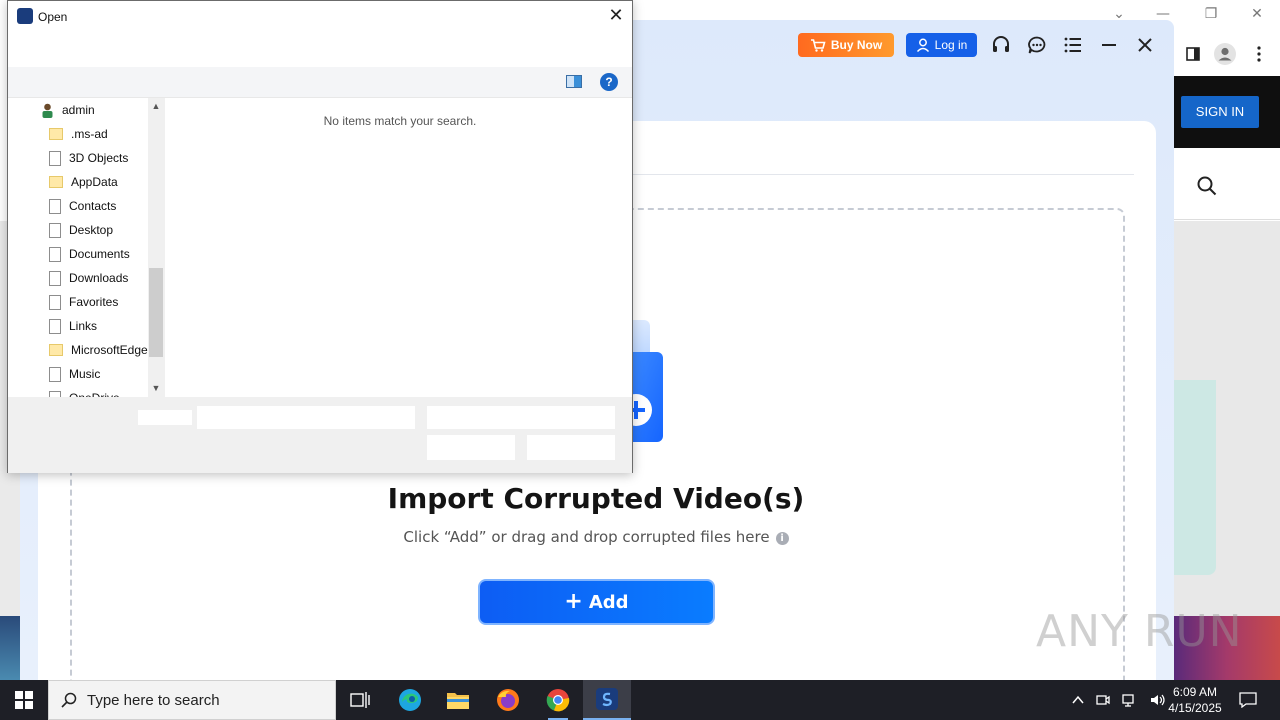  Describe the element at coordinates (521, 417) in the screenshot. I see `filetype-select` at that location.